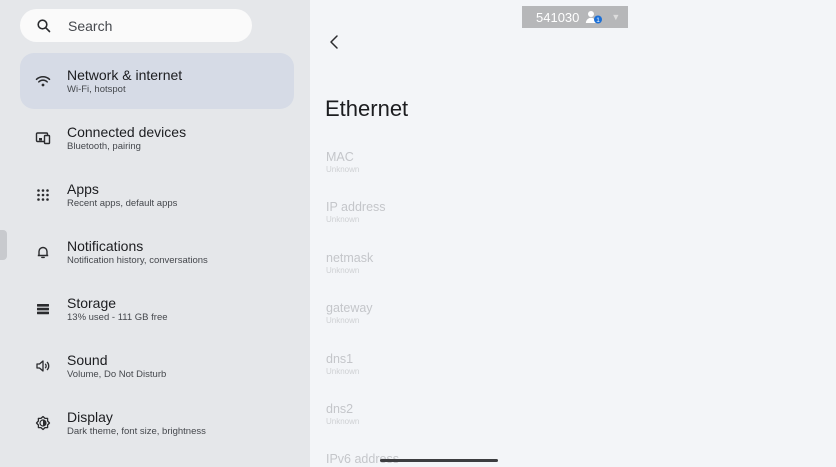 The height and width of the screenshot is (467, 836). Describe the element at coordinates (350, 258) in the screenshot. I see `field-label: netmask` at that location.